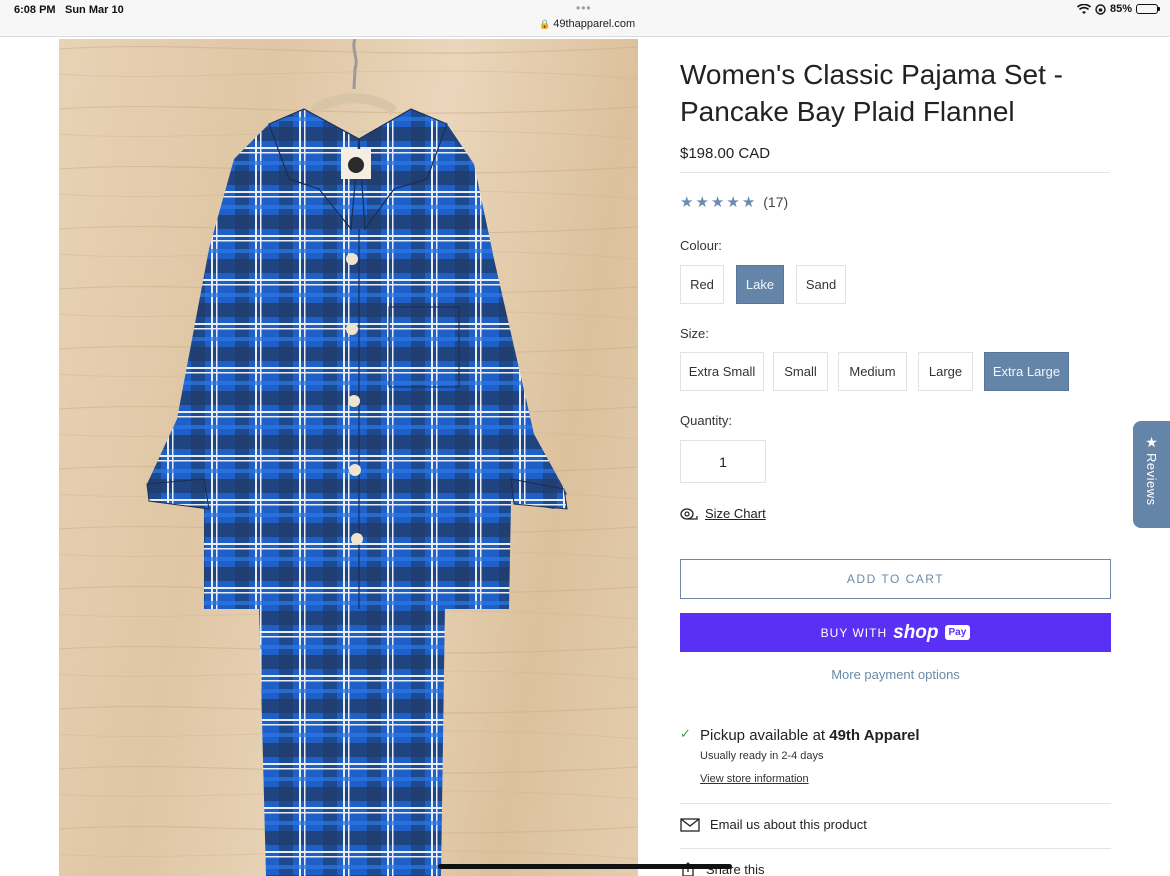 The height and width of the screenshot is (876, 1170). I want to click on reviews-tab-label: Reviews, so click(1151, 479).